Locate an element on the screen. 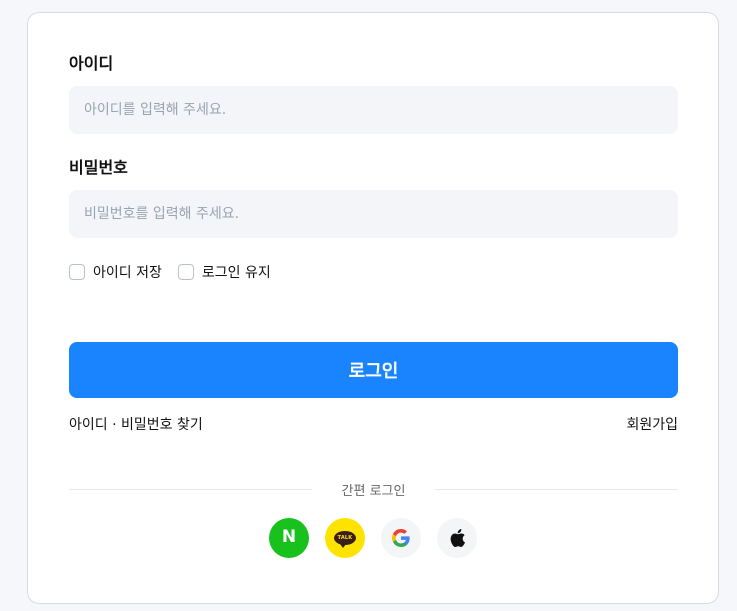 The height and width of the screenshot is (611, 737). id-input is located at coordinates (373, 110).